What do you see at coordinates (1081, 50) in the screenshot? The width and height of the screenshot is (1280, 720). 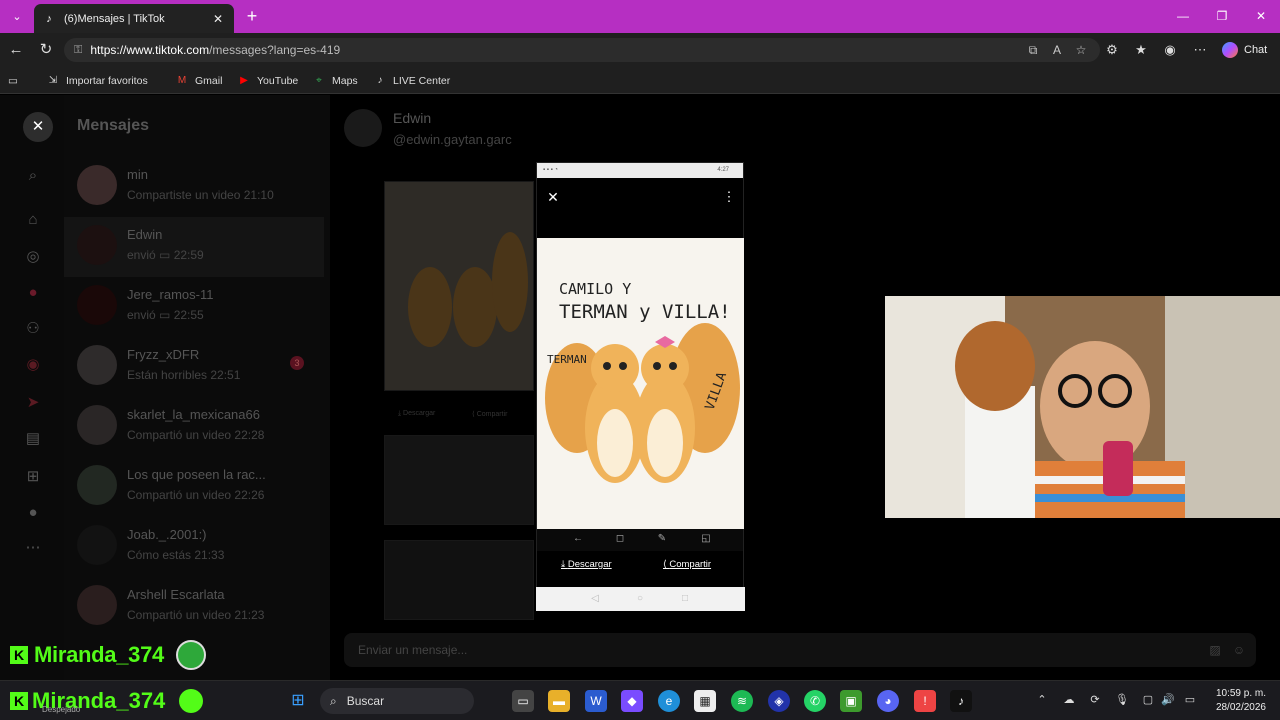 I see `favorite-star-icon: ☆` at bounding box center [1081, 50].